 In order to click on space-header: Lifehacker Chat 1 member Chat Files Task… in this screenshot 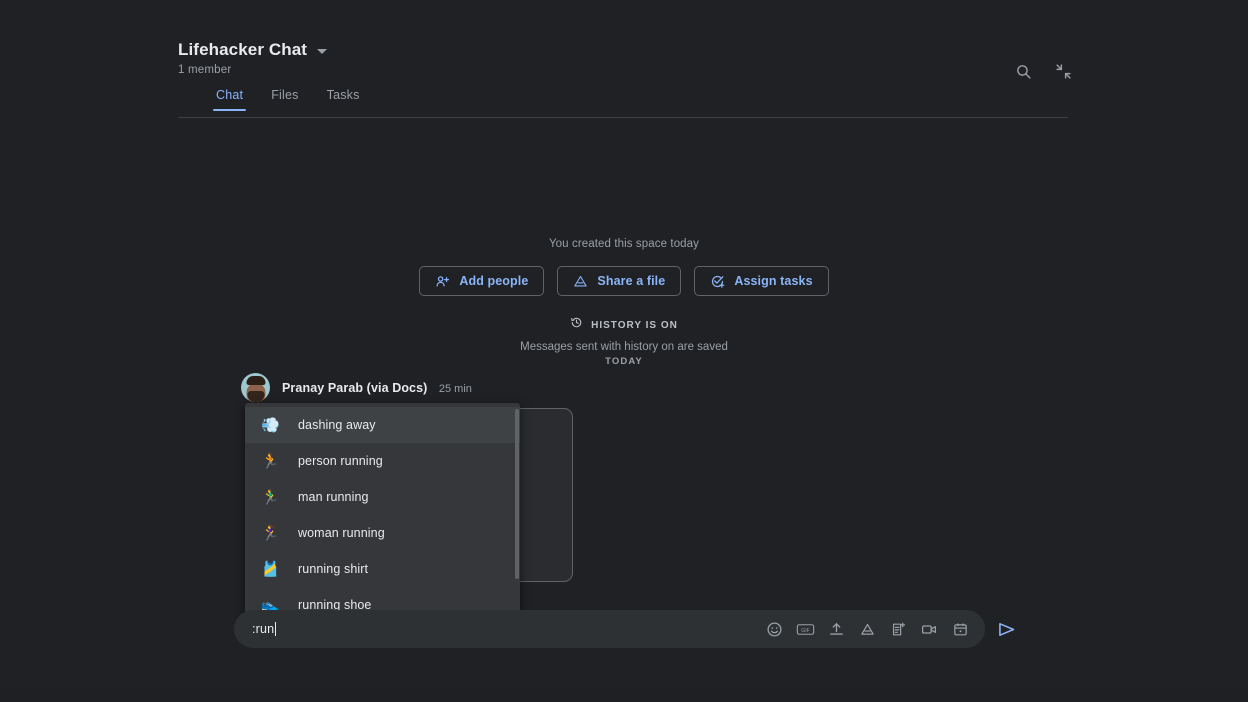, I will do `click(623, 75)`.